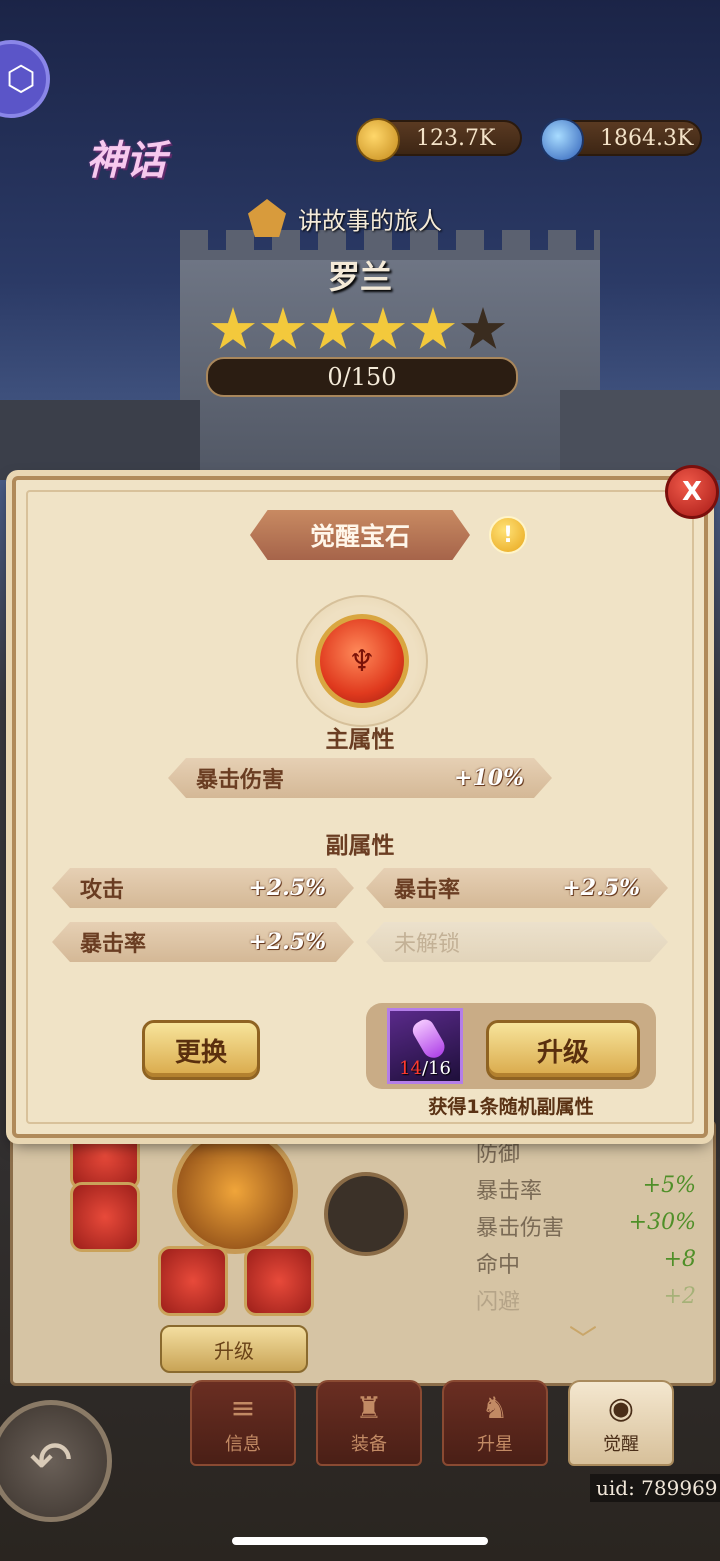 This screenshot has width=720, height=1561. Describe the element at coordinates (429, 1039) in the screenshot. I see `potion-icon` at that location.